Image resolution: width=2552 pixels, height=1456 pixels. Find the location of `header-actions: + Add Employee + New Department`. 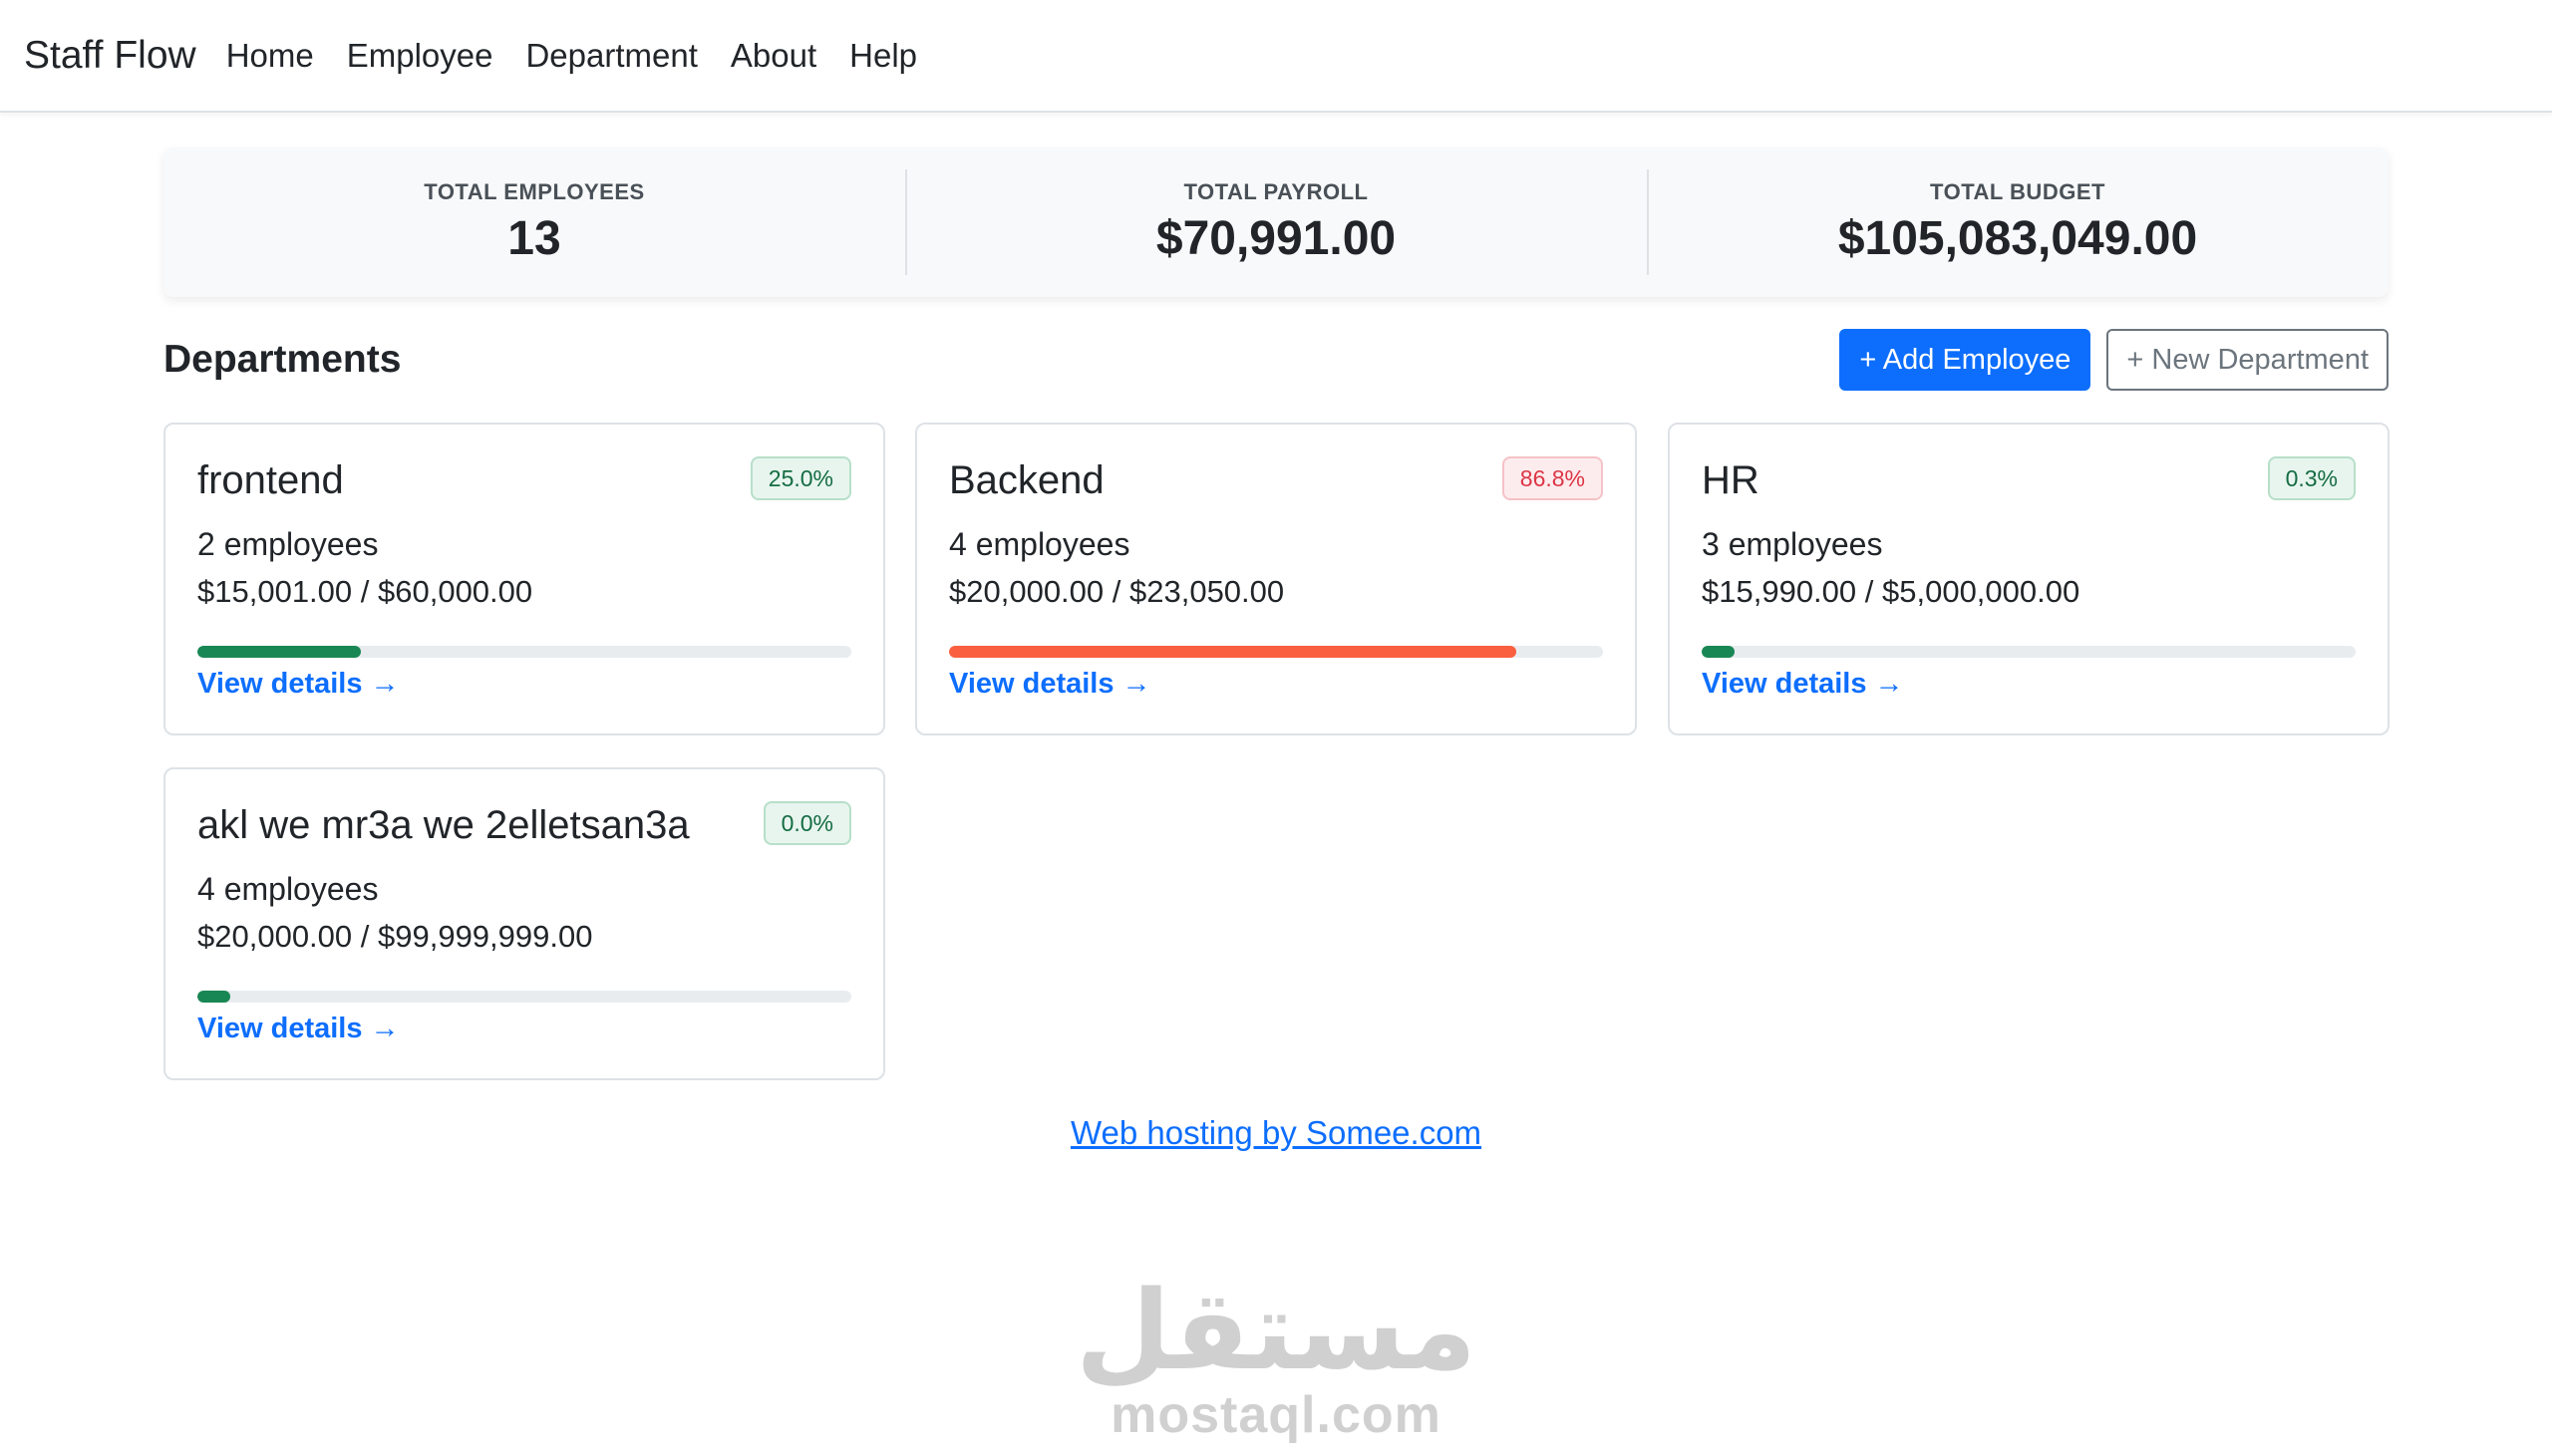

header-actions: + Add Employee + New Department is located at coordinates (2114, 360).